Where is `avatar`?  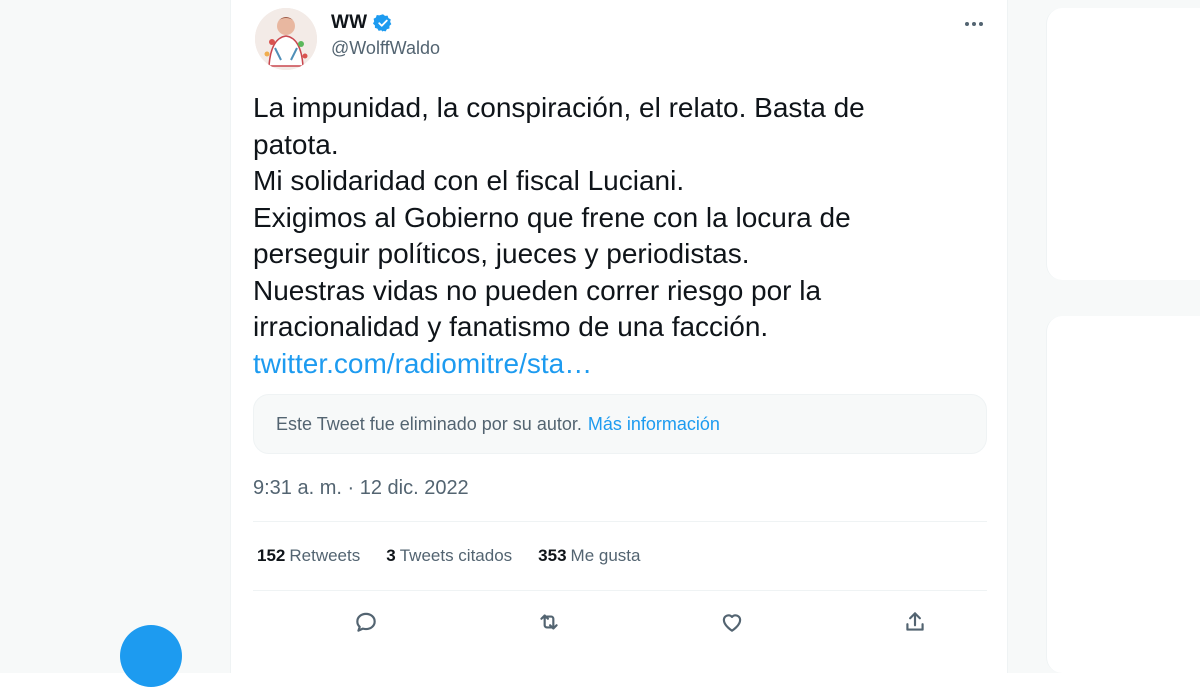
avatar is located at coordinates (286, 39).